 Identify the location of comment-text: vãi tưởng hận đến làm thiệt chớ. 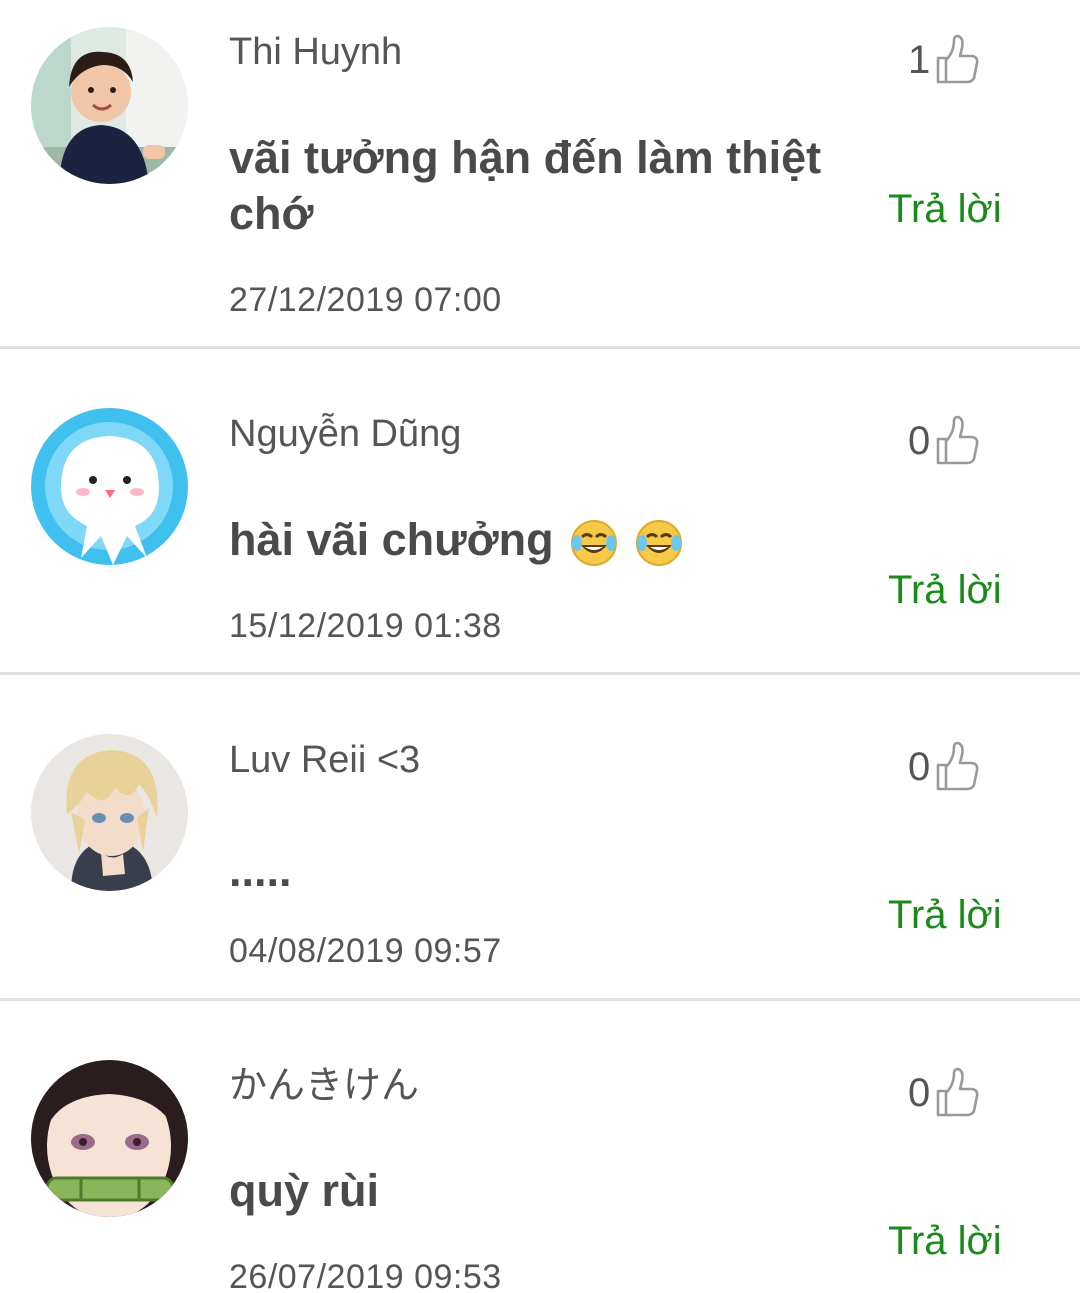
(525, 185).